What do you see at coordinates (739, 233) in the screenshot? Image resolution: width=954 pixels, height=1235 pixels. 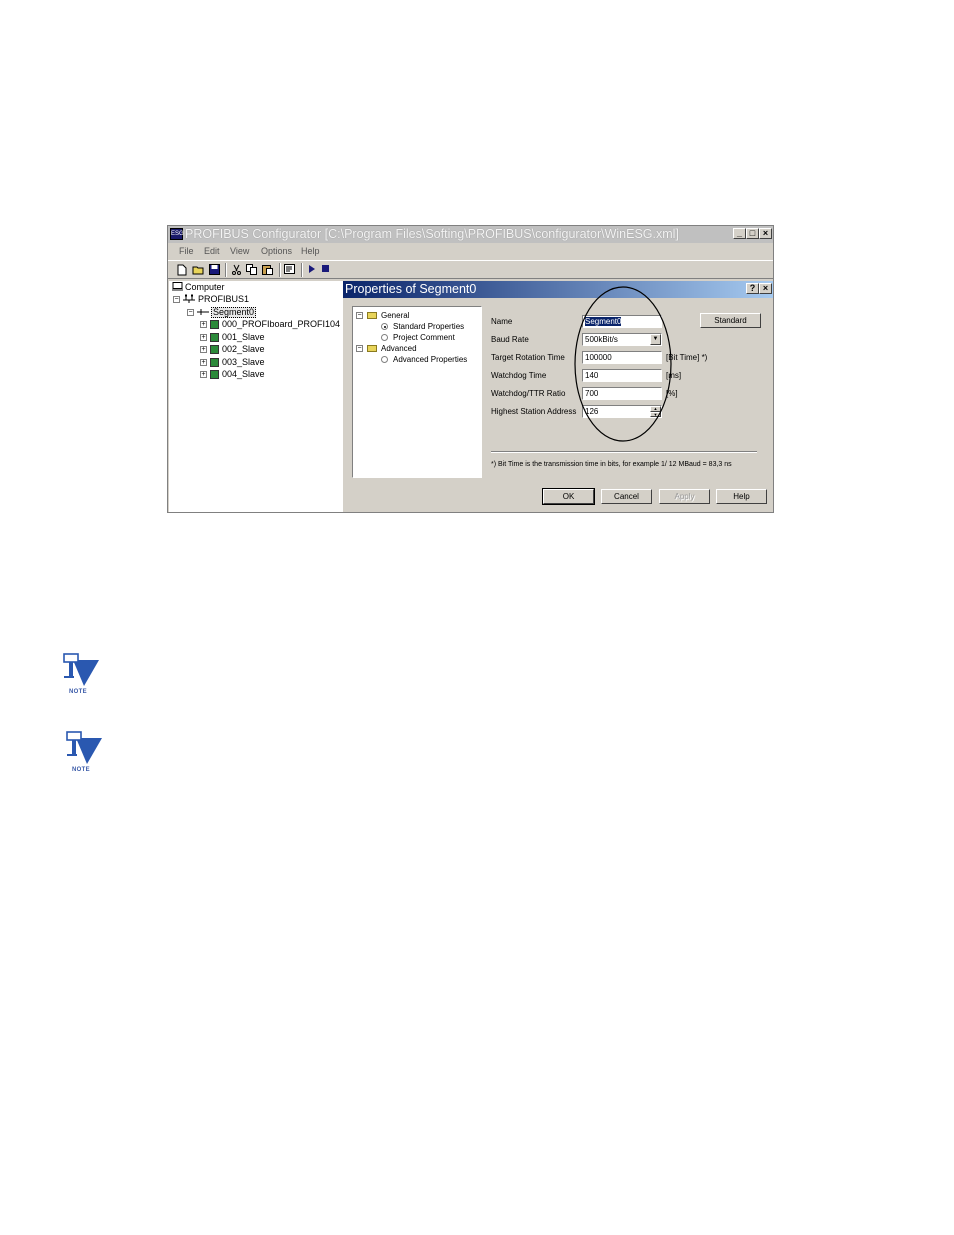 I see `minimize-button: _` at bounding box center [739, 233].